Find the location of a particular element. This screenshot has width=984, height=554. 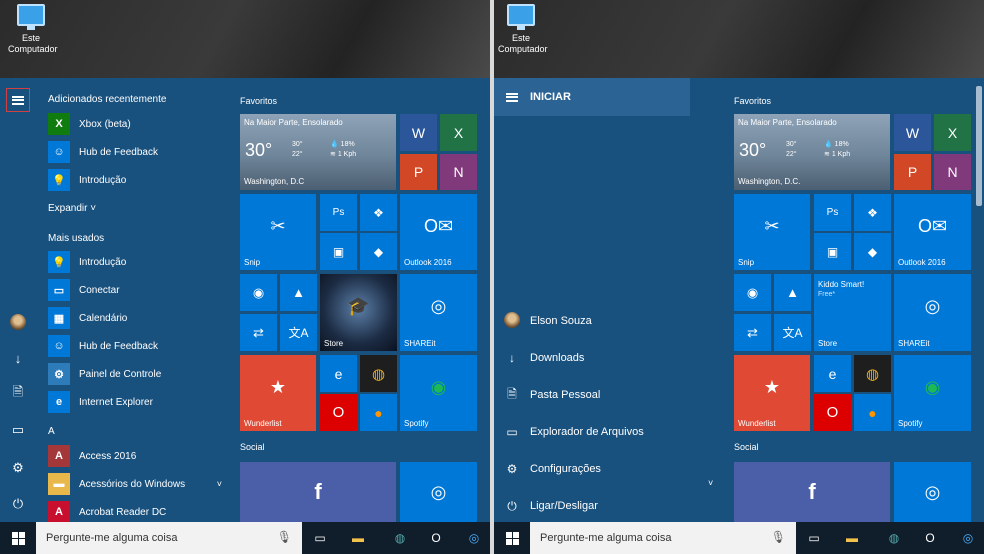

store-tile: 🎓 Store is located at coordinates (358, 312).